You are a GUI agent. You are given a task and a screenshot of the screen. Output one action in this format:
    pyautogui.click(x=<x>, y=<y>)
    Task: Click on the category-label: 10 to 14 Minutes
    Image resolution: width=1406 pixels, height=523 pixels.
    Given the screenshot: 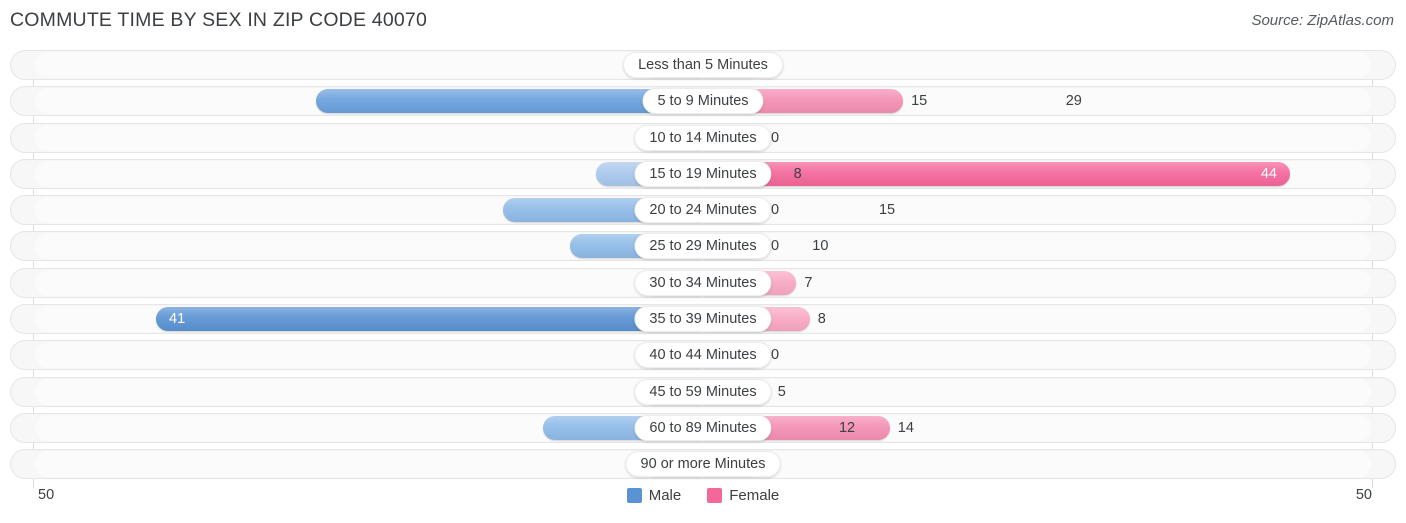 What is the action you would take?
    pyautogui.click(x=703, y=137)
    